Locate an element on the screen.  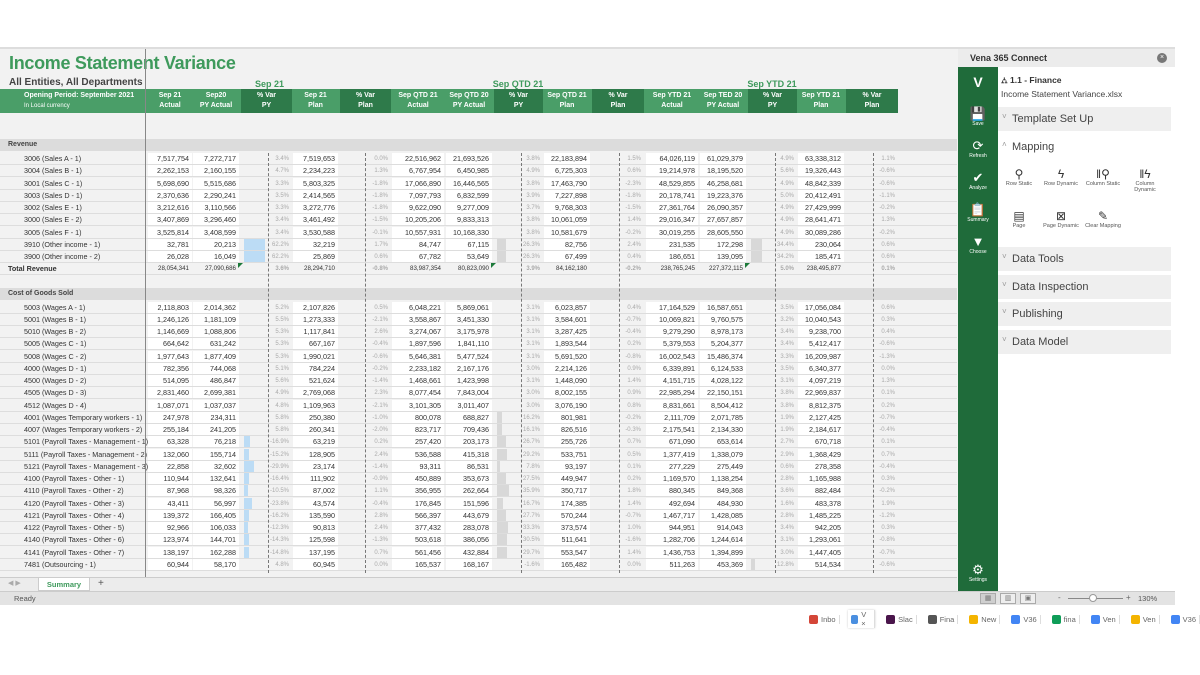
value-cell: 1,244,614 is located at coordinates (723, 540).